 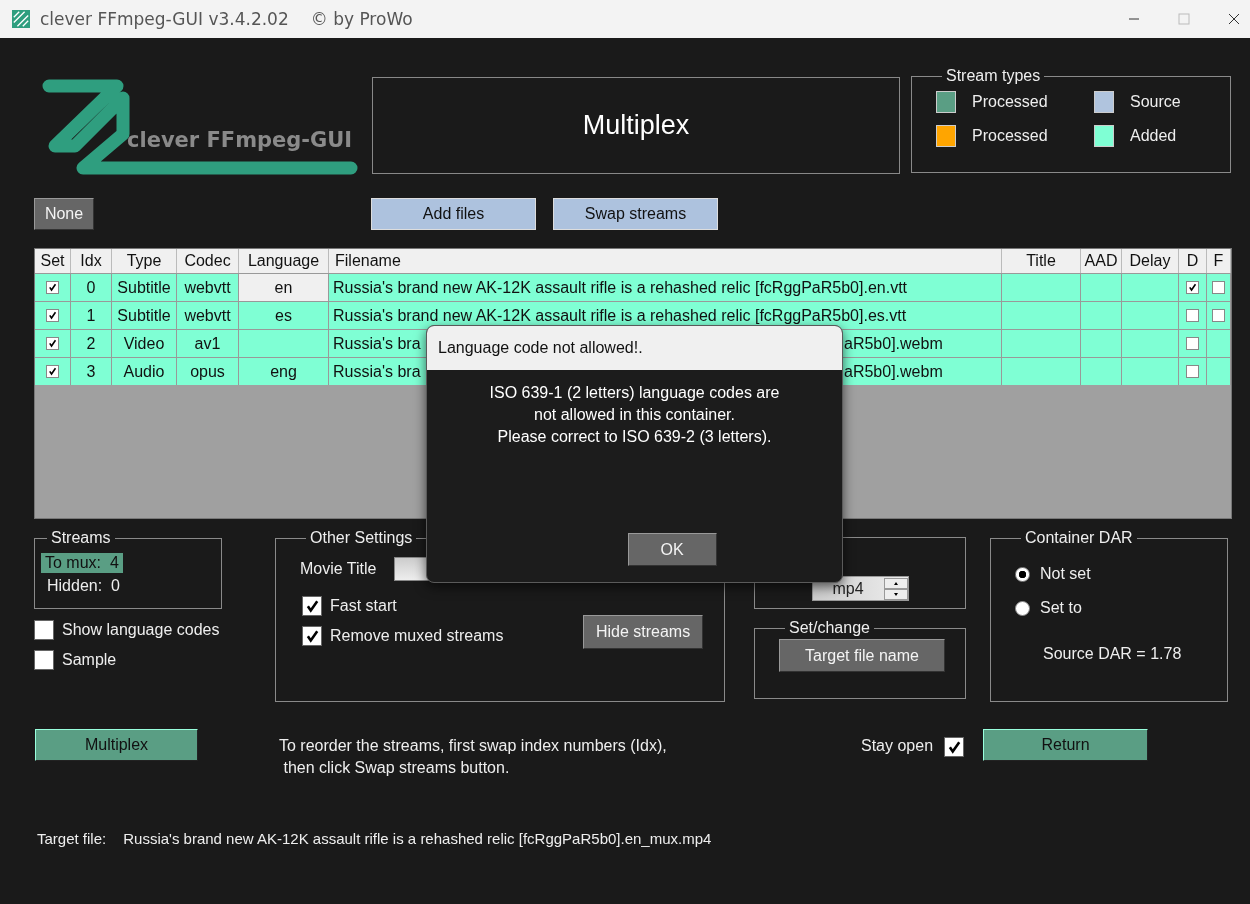 I want to click on to-mux-count: To mux: 4, so click(x=82, y=563).